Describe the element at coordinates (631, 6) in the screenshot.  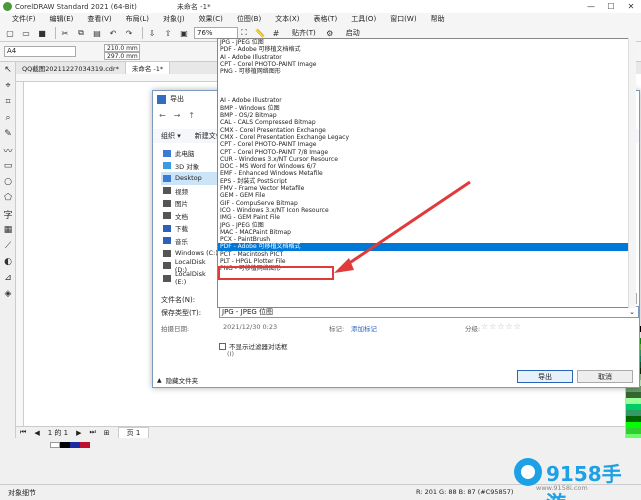
I see `close-icon: ✕` at that location.